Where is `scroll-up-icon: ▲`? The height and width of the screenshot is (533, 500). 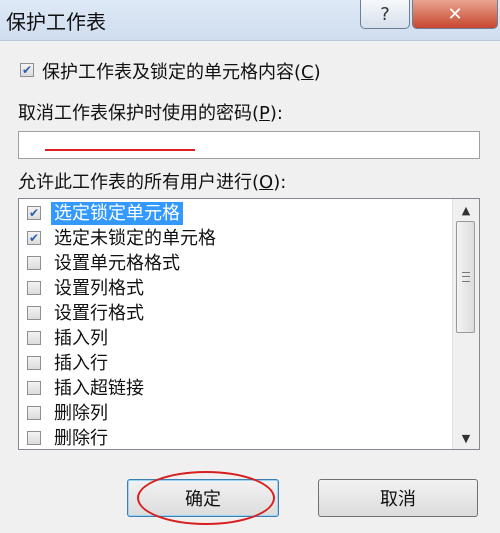
scroll-up-icon: ▲ is located at coordinates (466, 210).